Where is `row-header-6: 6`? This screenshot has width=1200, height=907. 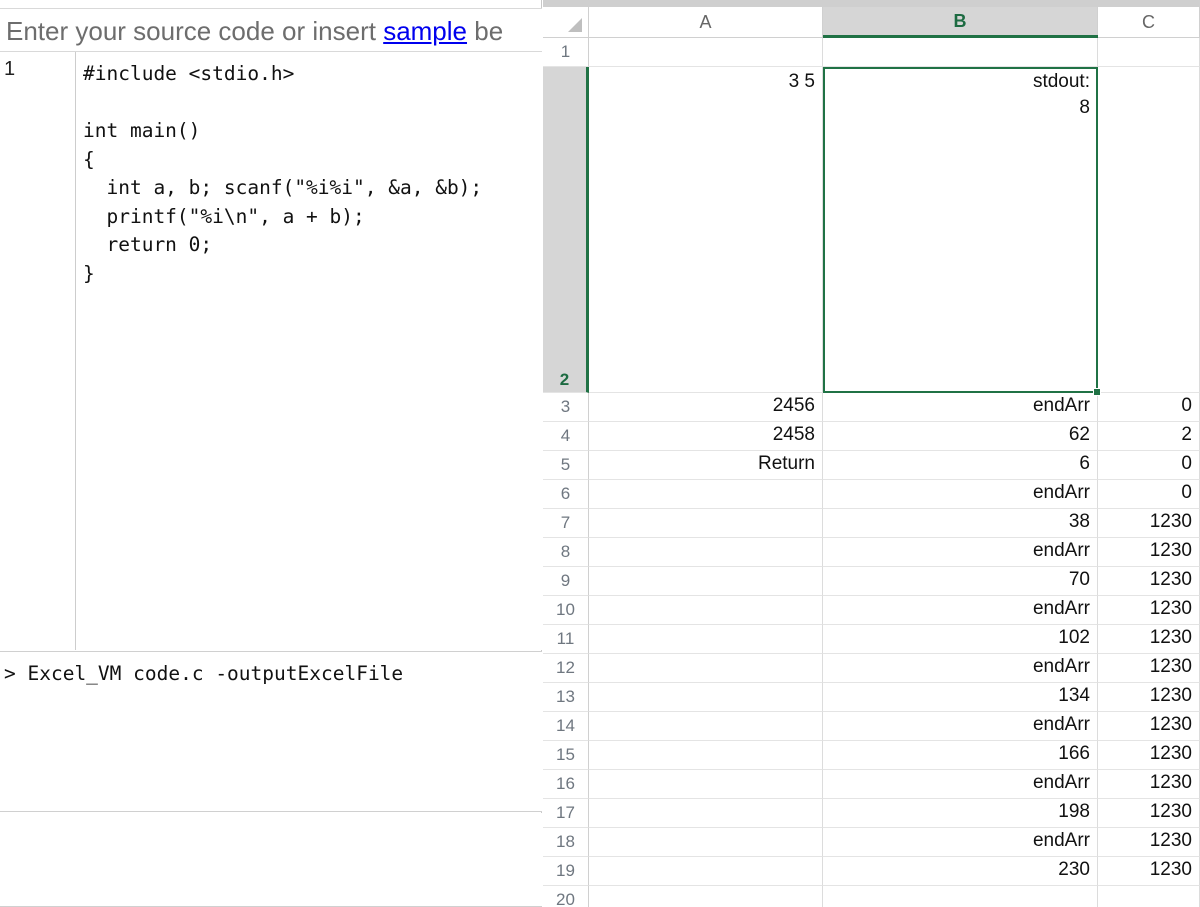 row-header-6: 6 is located at coordinates (566, 494).